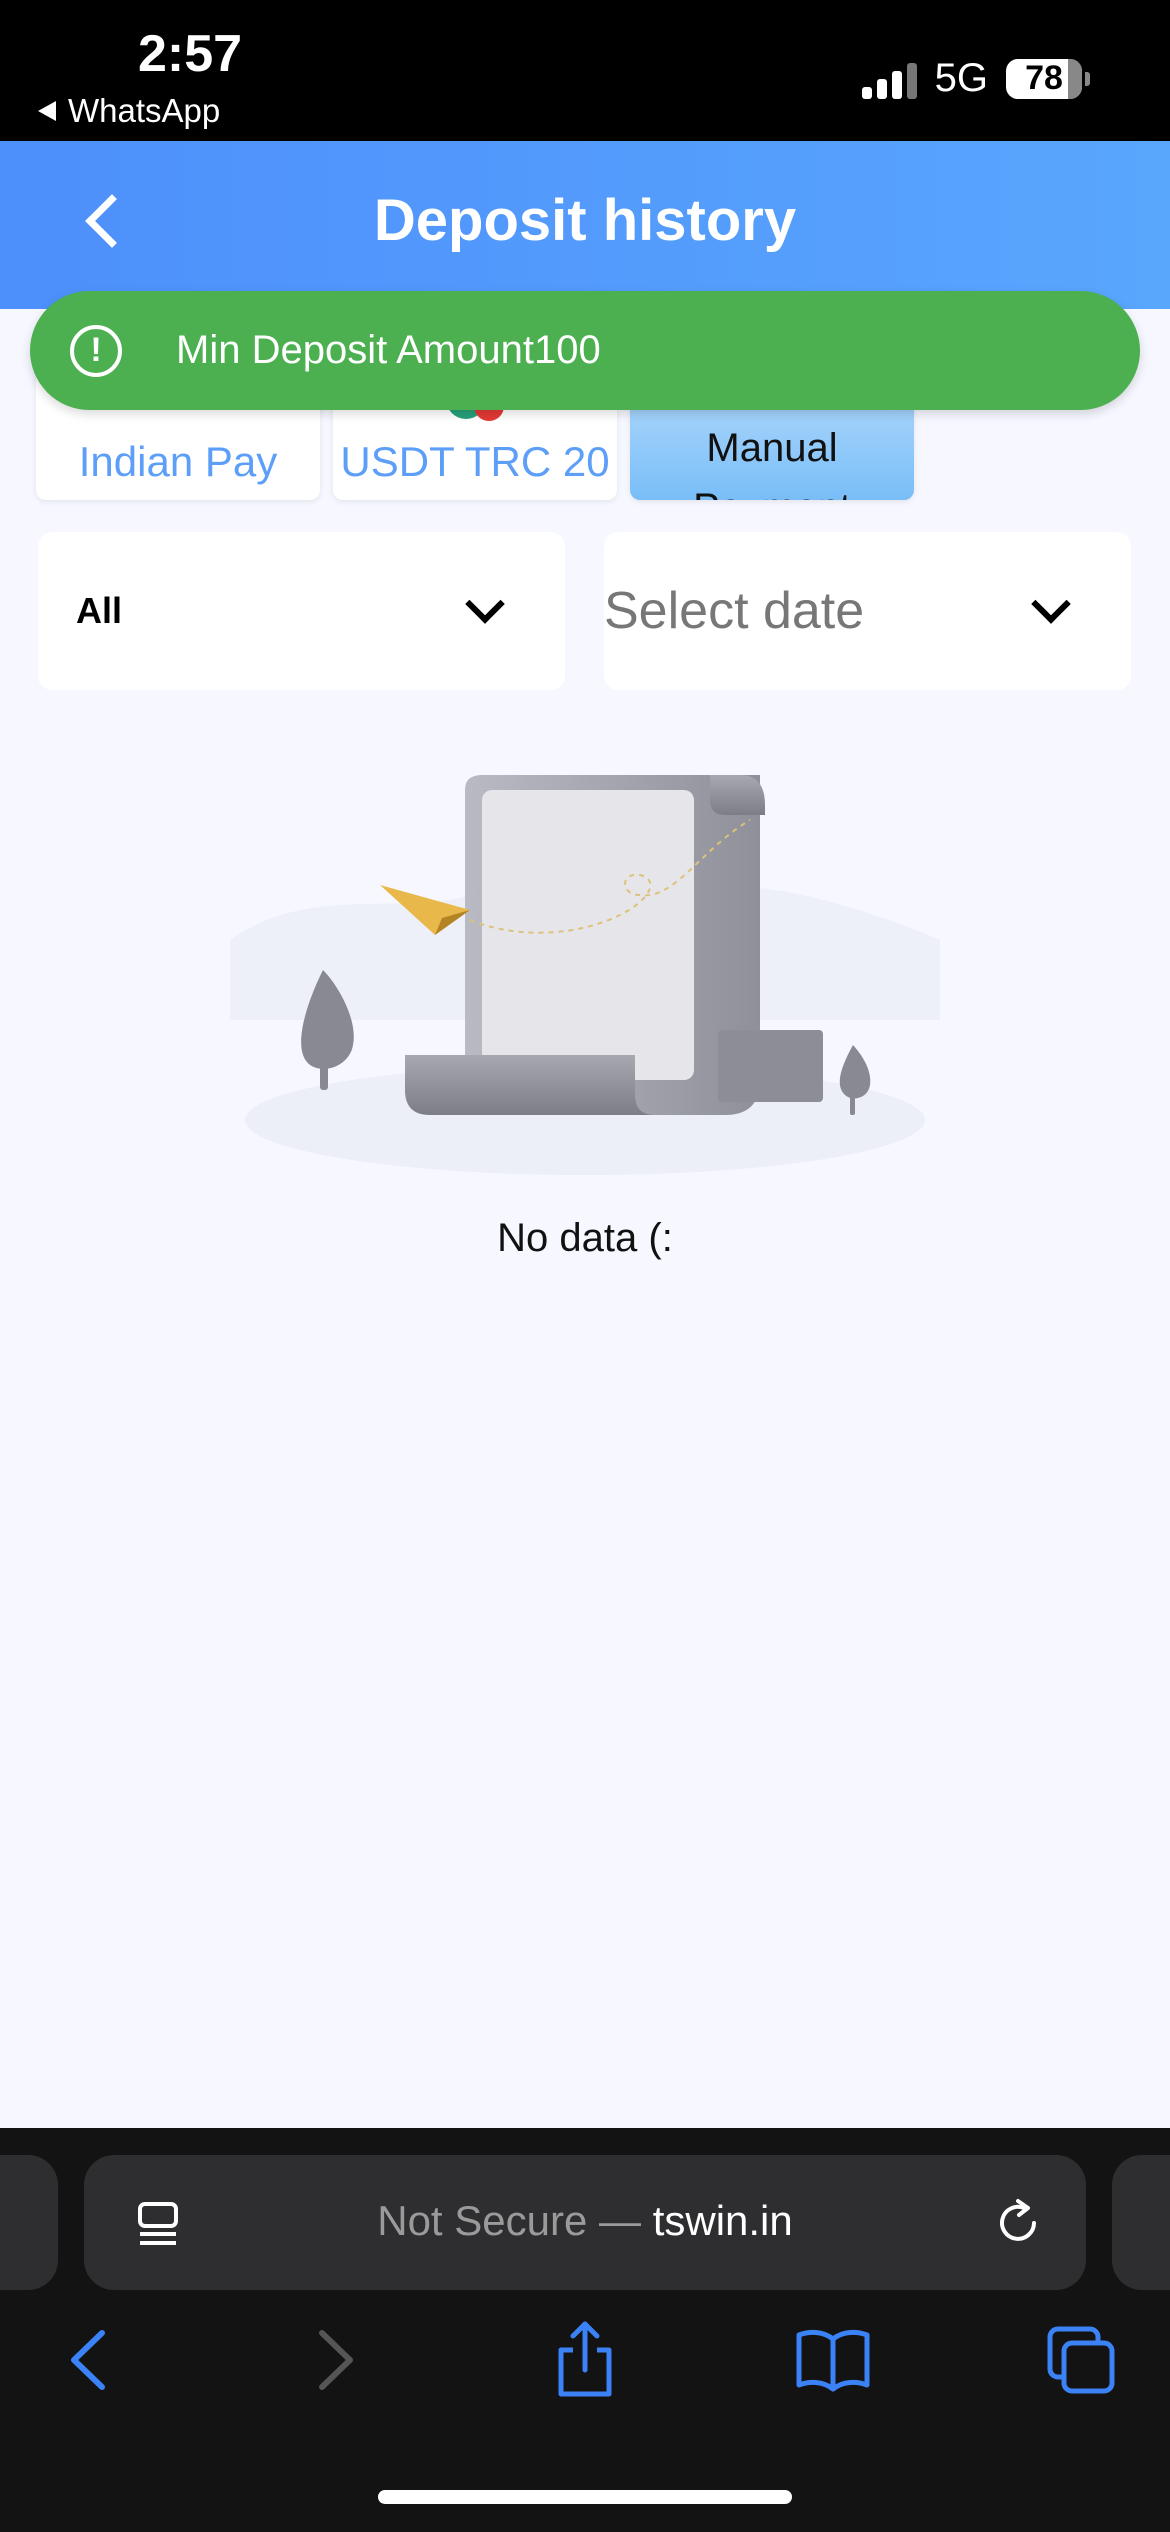 The image size is (1170, 2532). I want to click on status-indicators: 5G 78, so click(975, 78).